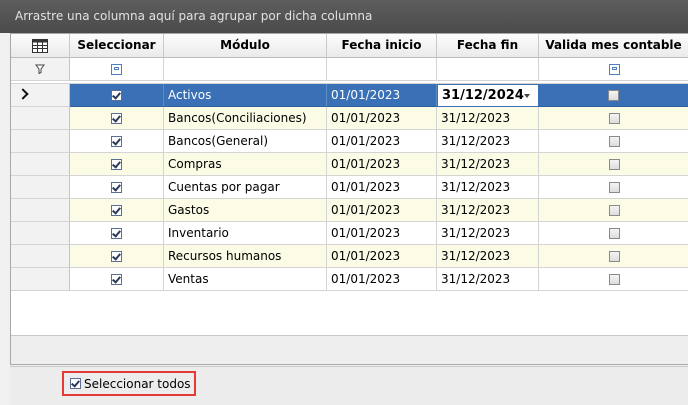 The width and height of the screenshot is (688, 405). I want to click on cell-modulo: Compras, so click(245, 164).